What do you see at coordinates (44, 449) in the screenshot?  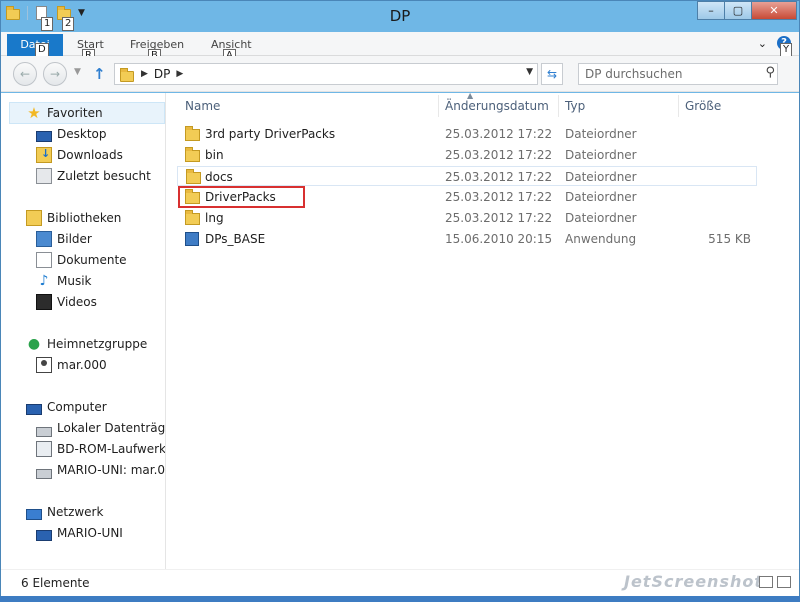 I see `optical-drive-icon` at bounding box center [44, 449].